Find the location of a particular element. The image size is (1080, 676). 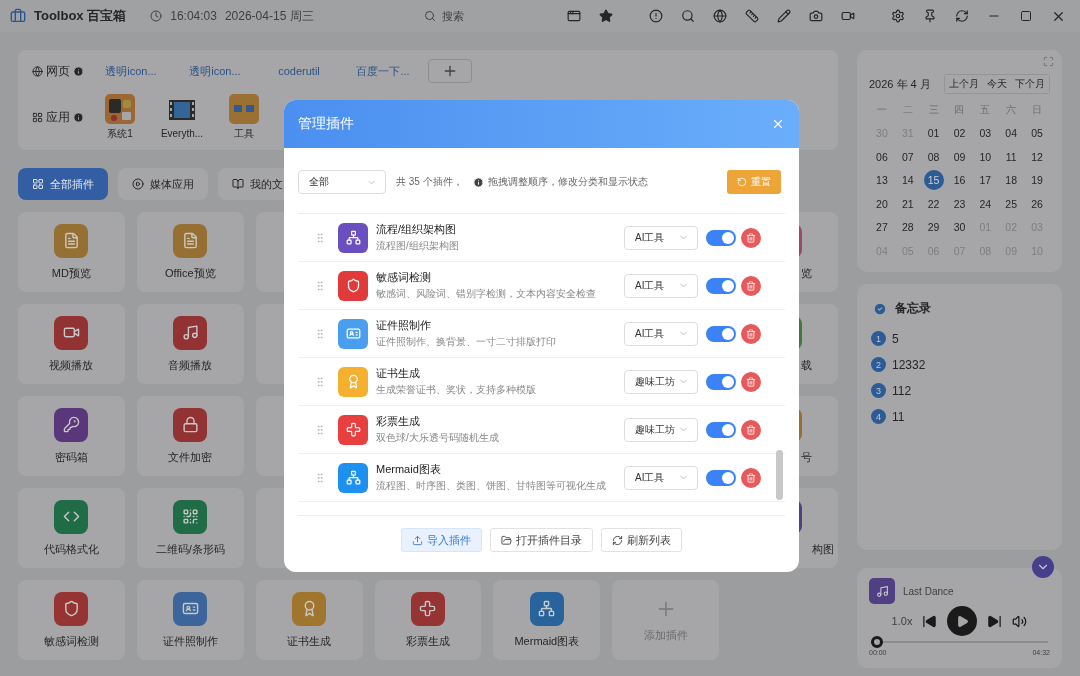

calendar-day: 04 is located at coordinates (1011, 133).